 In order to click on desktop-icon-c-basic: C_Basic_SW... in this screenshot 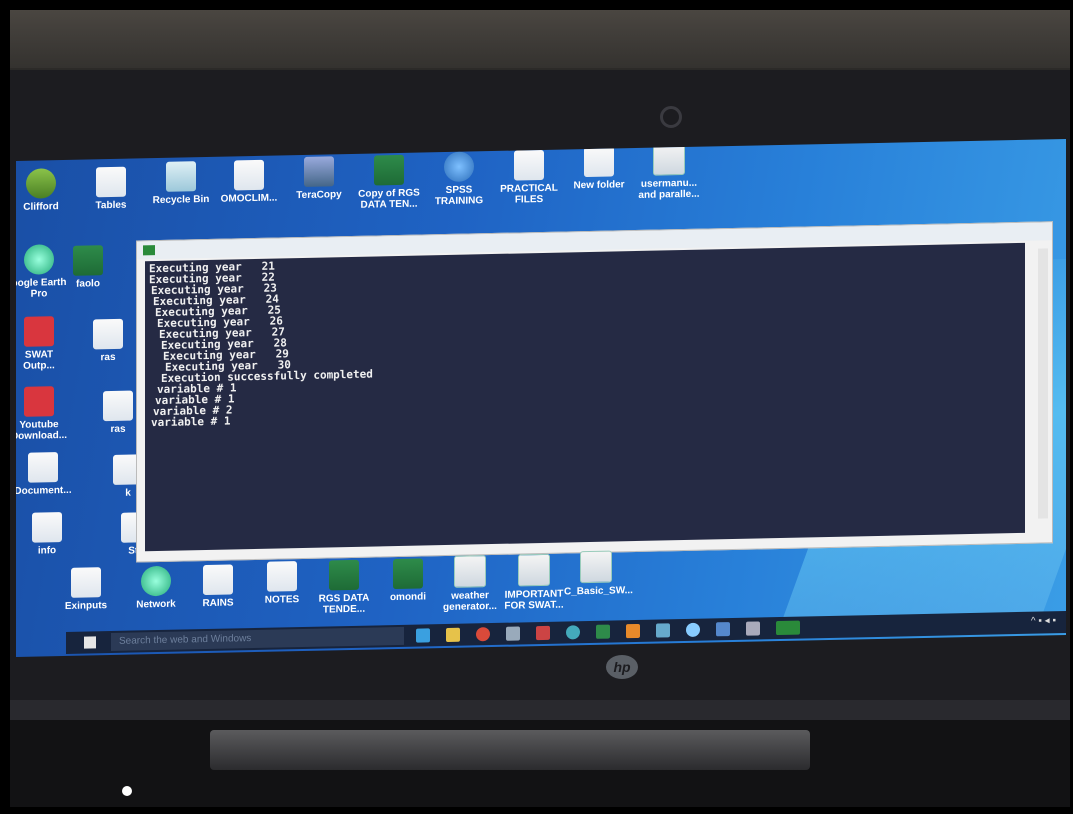, I will do `click(598, 574)`.